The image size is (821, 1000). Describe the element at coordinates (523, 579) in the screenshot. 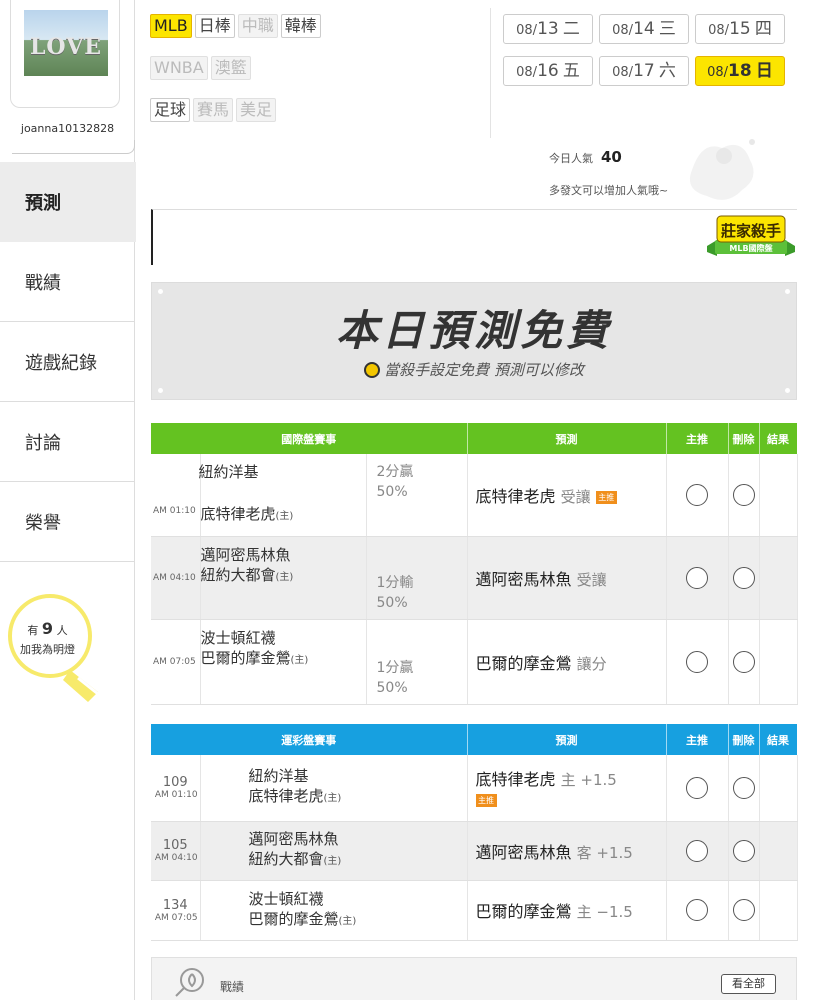

I see `pick-team: 邁阿密馬林魚` at that location.